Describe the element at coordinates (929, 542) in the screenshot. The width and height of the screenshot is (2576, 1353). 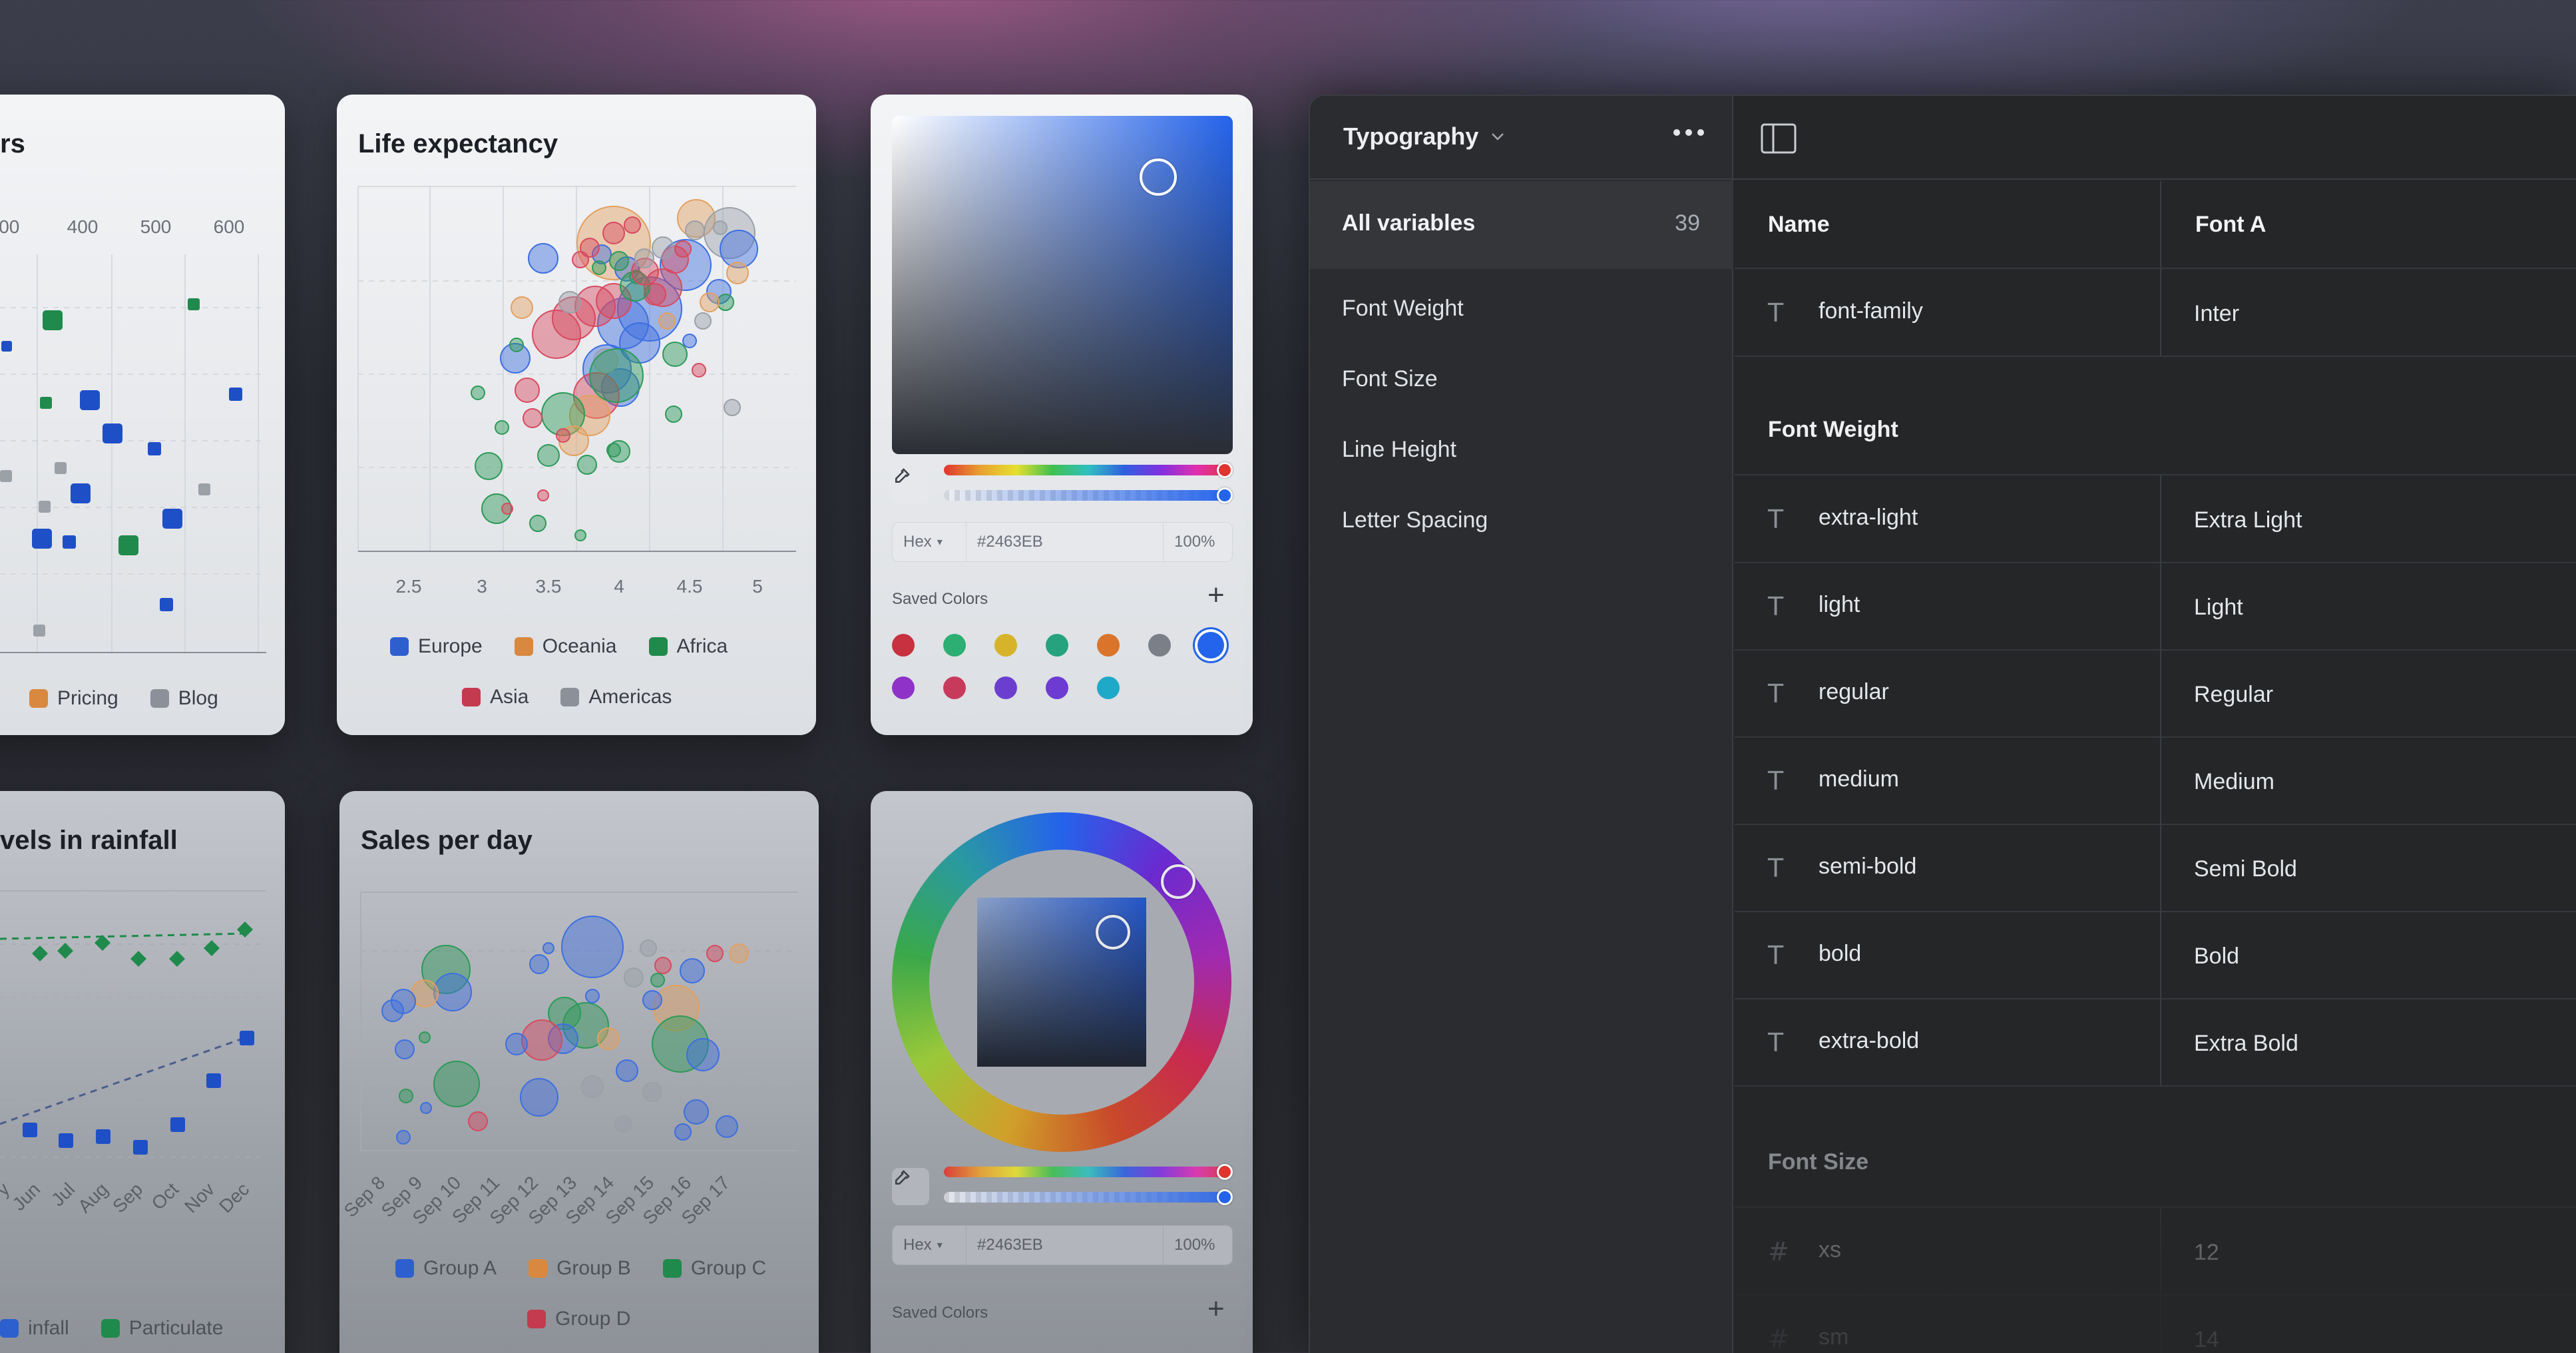
I see `format-select: Hex ▾` at that location.